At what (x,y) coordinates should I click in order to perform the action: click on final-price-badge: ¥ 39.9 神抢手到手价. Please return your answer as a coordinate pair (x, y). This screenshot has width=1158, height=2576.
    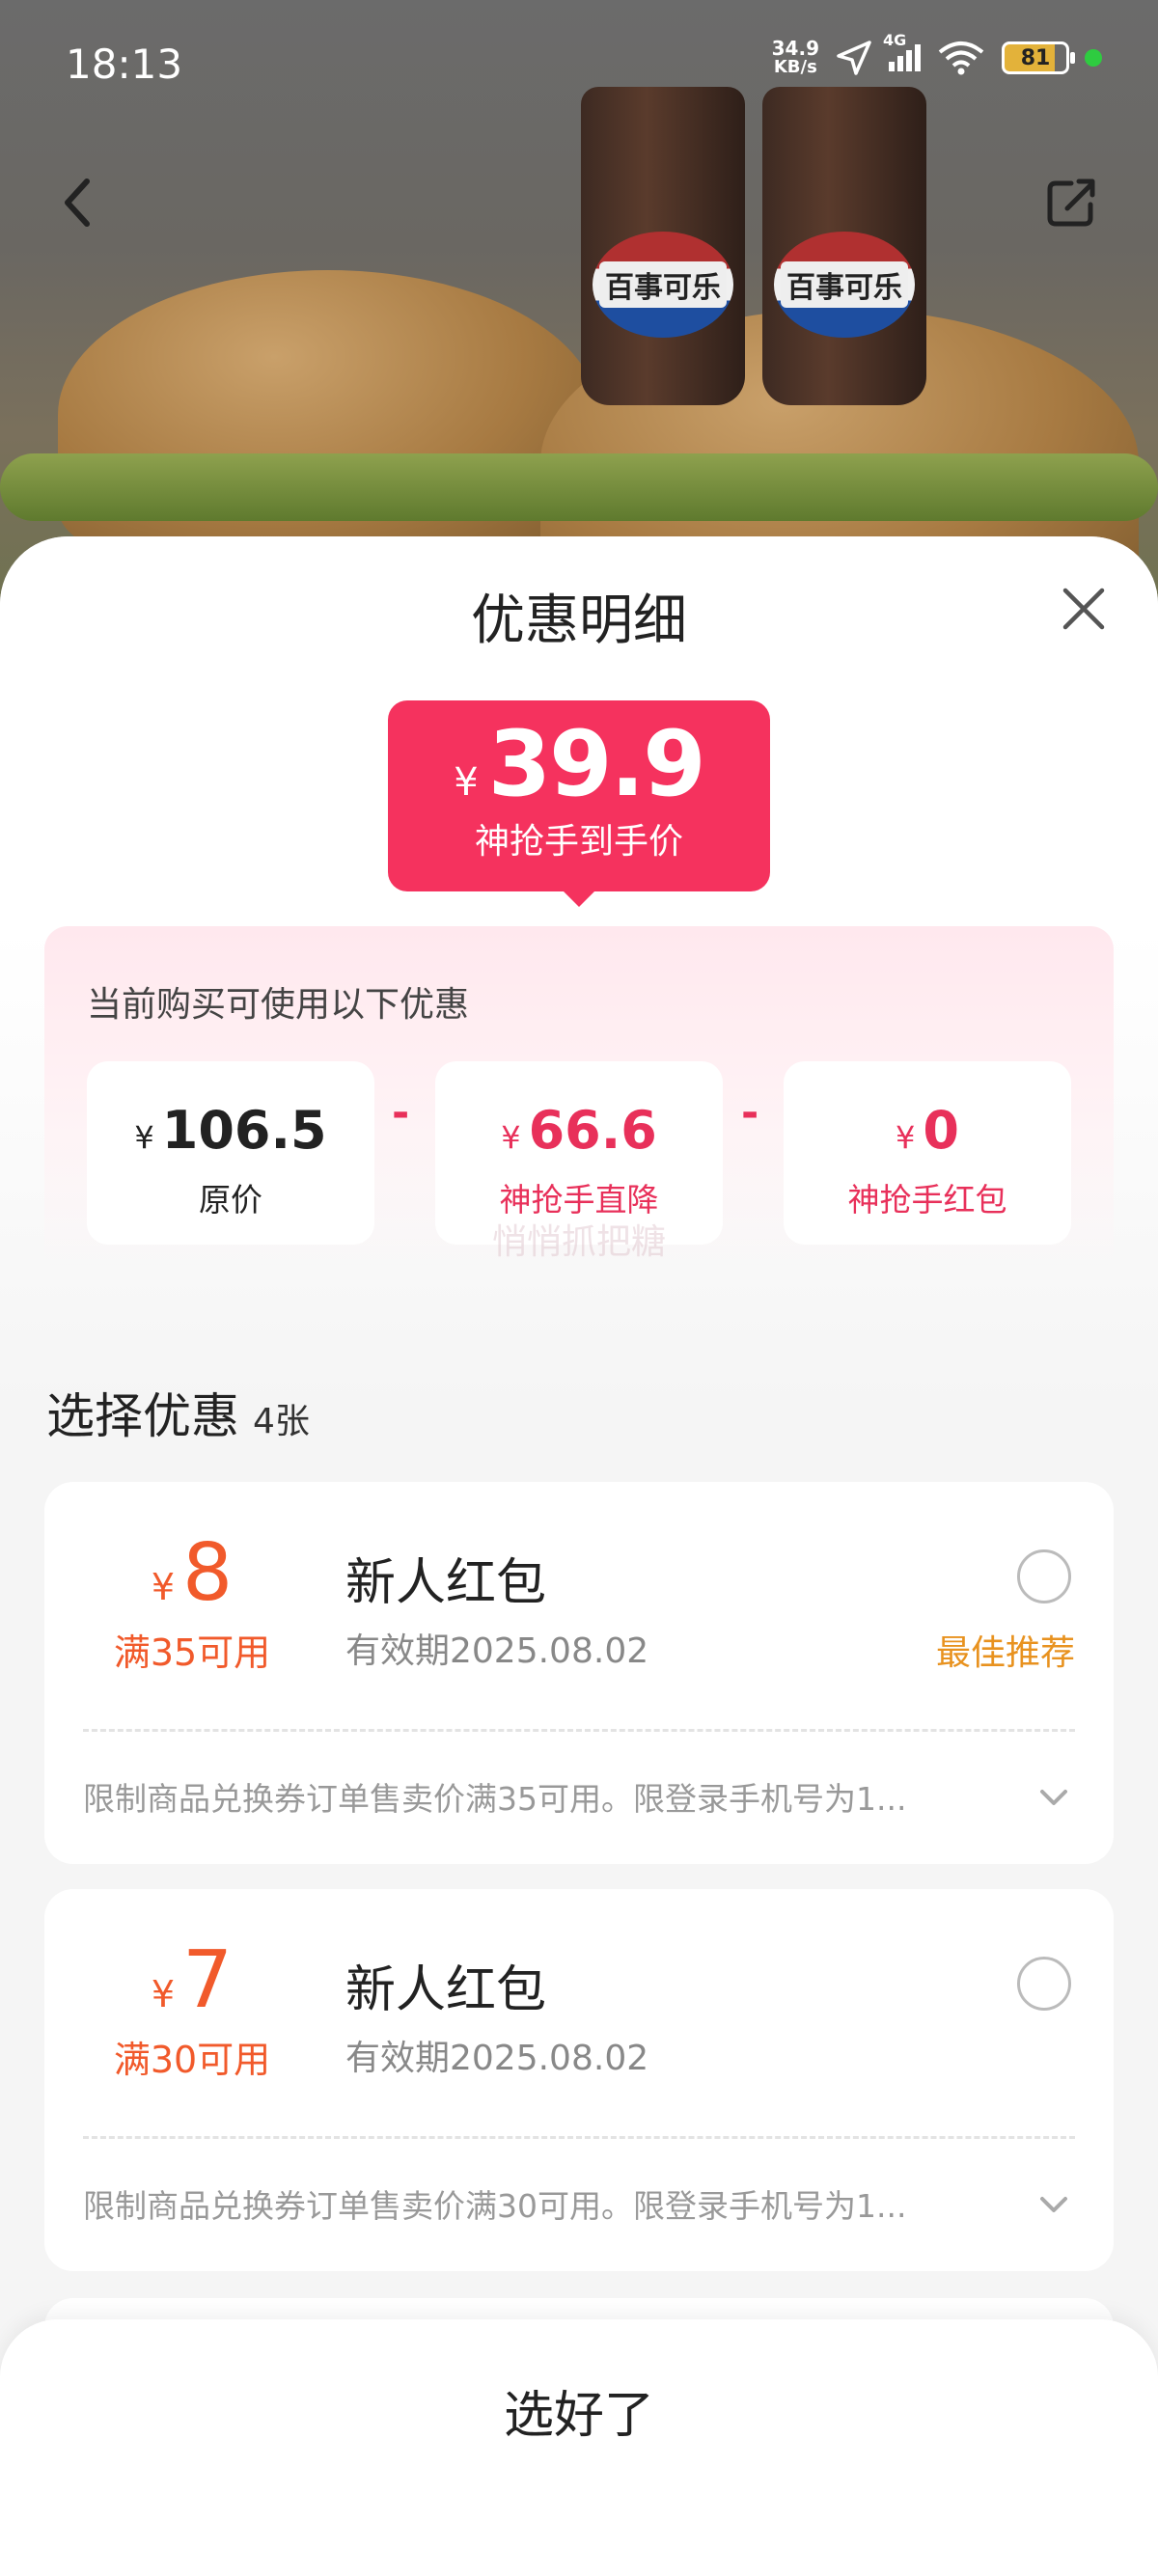
    Looking at the image, I should click on (579, 804).